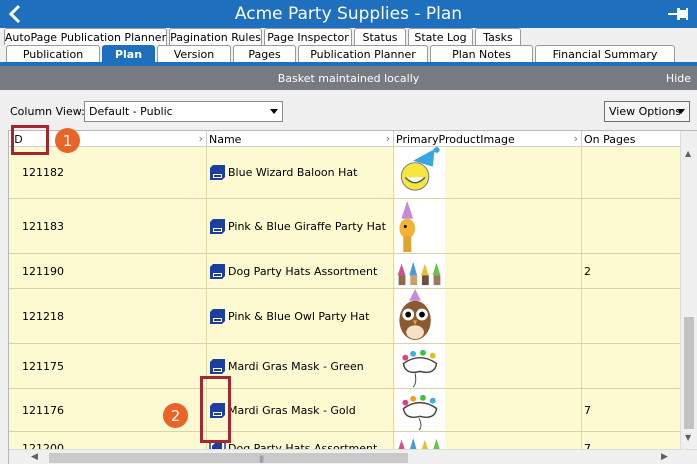  I want to click on tab-version: Version, so click(194, 53).